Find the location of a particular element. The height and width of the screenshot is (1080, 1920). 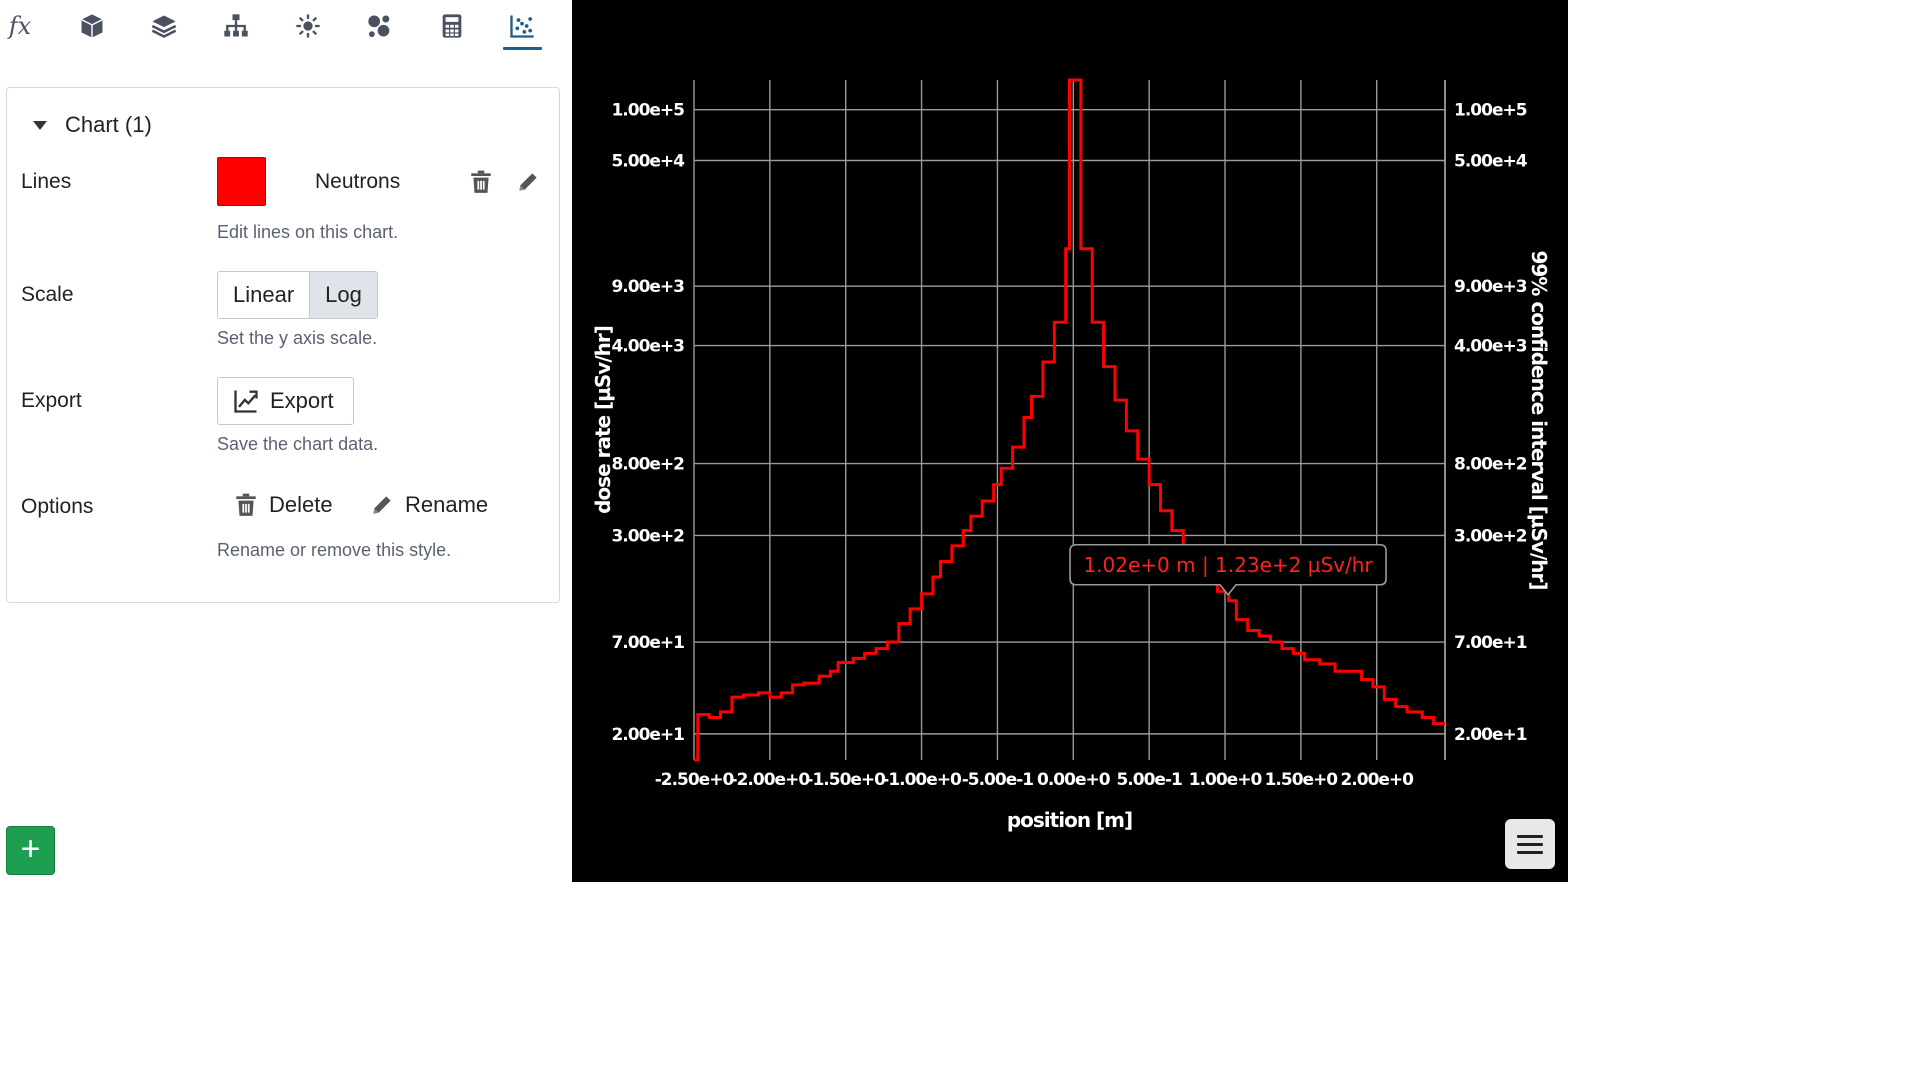

layers-icon is located at coordinates (164, 26).